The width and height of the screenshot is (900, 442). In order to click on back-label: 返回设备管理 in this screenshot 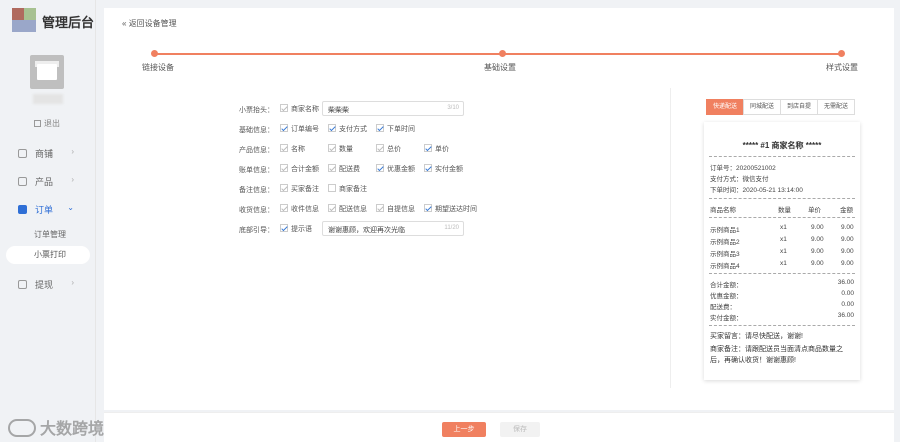, I will do `click(152, 23)`.